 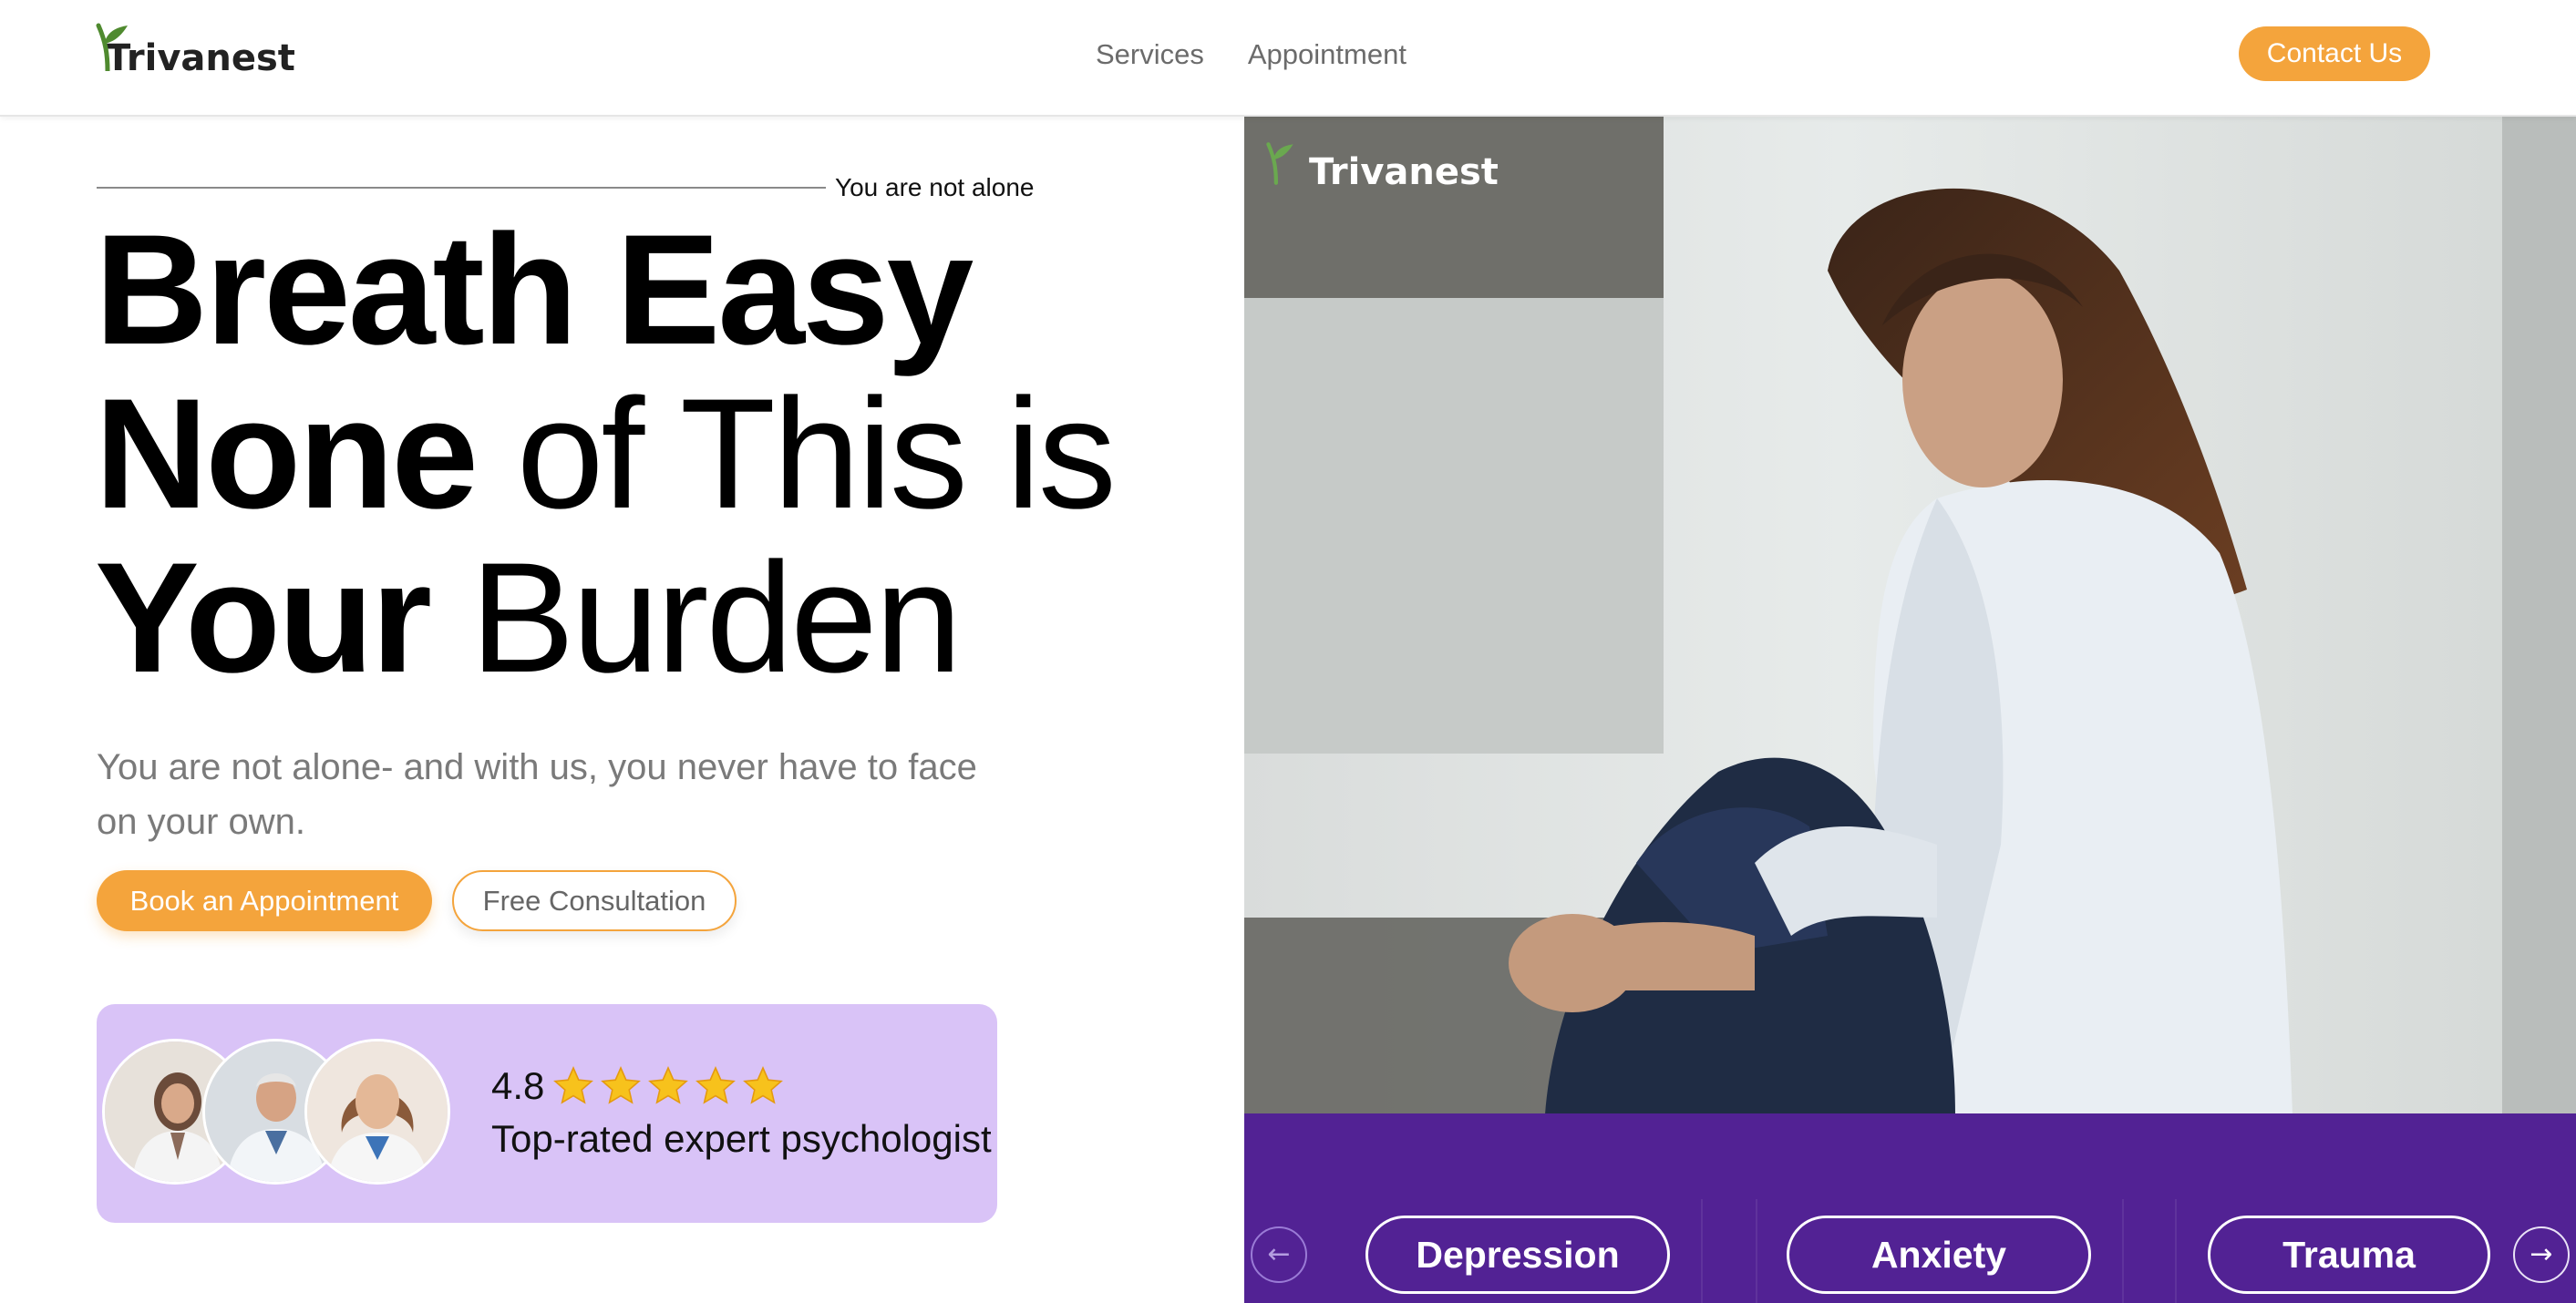 I want to click on carousel-item-trauma: Trauma, so click(x=2349, y=1255).